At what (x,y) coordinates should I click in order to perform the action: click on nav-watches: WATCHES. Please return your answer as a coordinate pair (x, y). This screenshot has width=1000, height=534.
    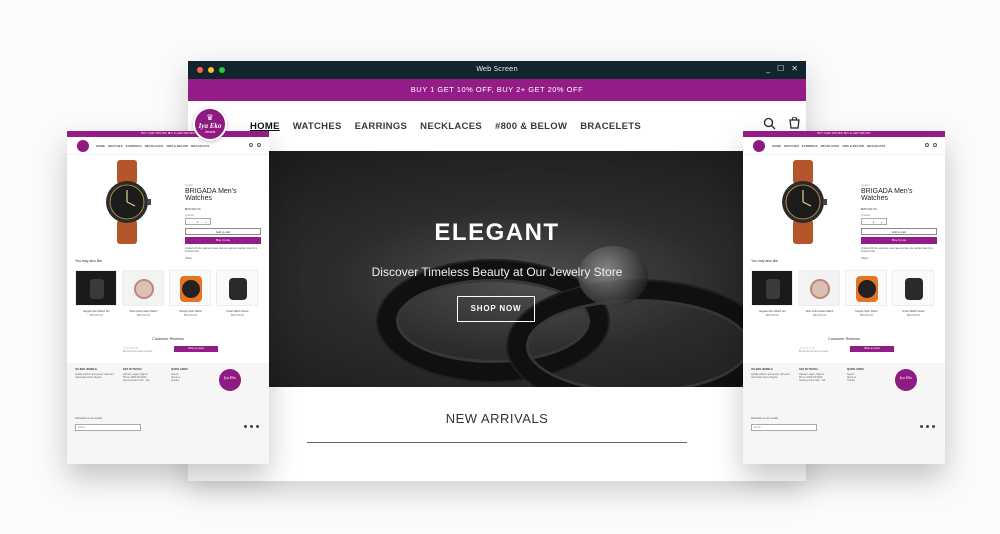
    Looking at the image, I should click on (317, 126).